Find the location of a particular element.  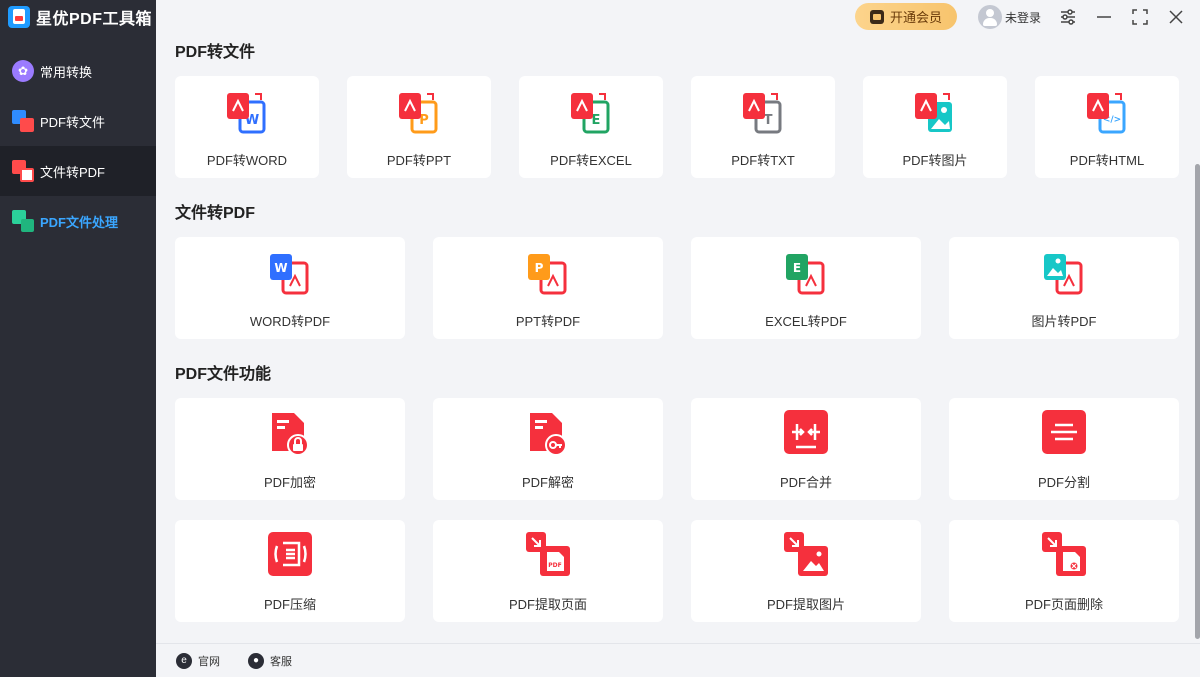

card-pdf-merge: PDF合并 is located at coordinates (806, 449).